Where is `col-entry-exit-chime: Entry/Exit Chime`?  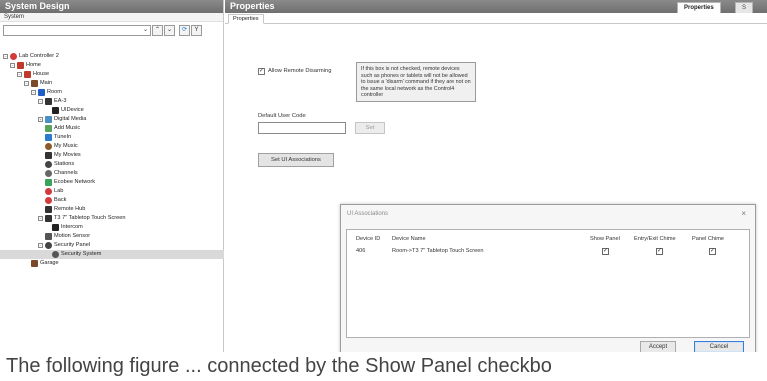
col-entry-exit-chime: Entry/Exit Chime is located at coordinates (655, 239).